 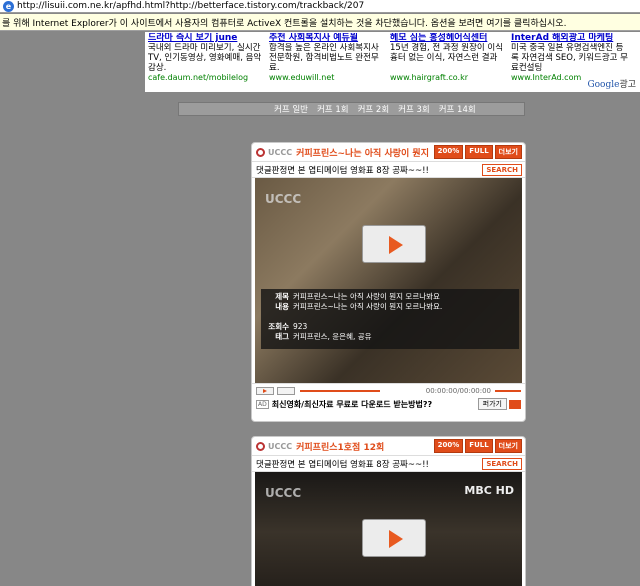 I want to click on volume-slider, so click(x=508, y=390).